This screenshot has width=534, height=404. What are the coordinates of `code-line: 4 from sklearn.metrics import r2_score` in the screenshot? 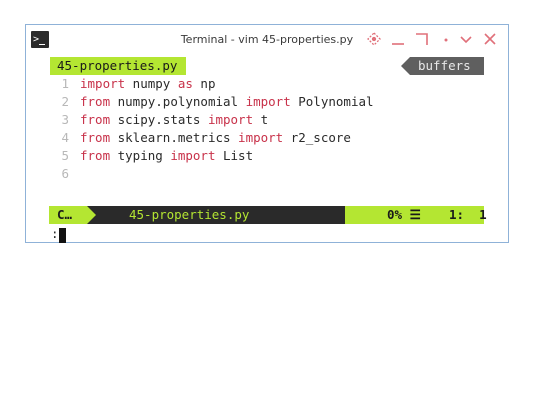 It's located at (266, 138).